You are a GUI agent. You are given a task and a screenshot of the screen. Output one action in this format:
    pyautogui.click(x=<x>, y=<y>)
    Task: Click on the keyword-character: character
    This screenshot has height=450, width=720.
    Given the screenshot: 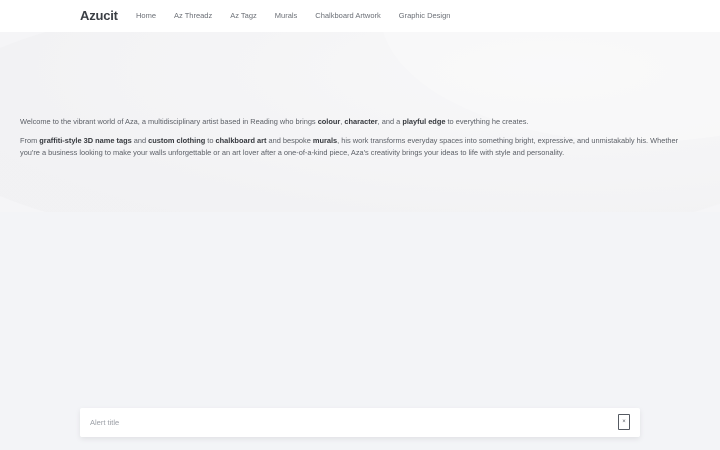 What is the action you would take?
    pyautogui.click(x=361, y=121)
    